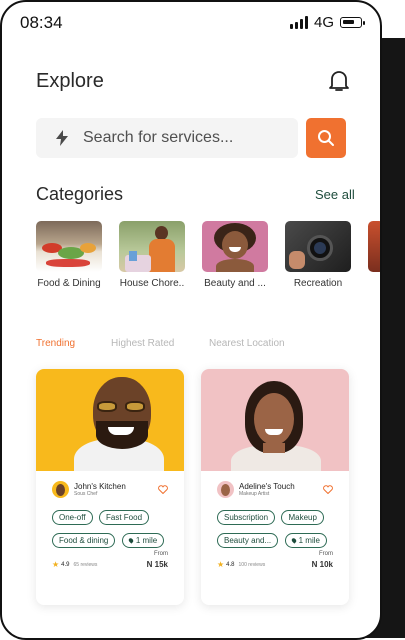 Image resolution: width=405 pixels, height=640 pixels. I want to click on review-count: 65 reviews, so click(85, 564).